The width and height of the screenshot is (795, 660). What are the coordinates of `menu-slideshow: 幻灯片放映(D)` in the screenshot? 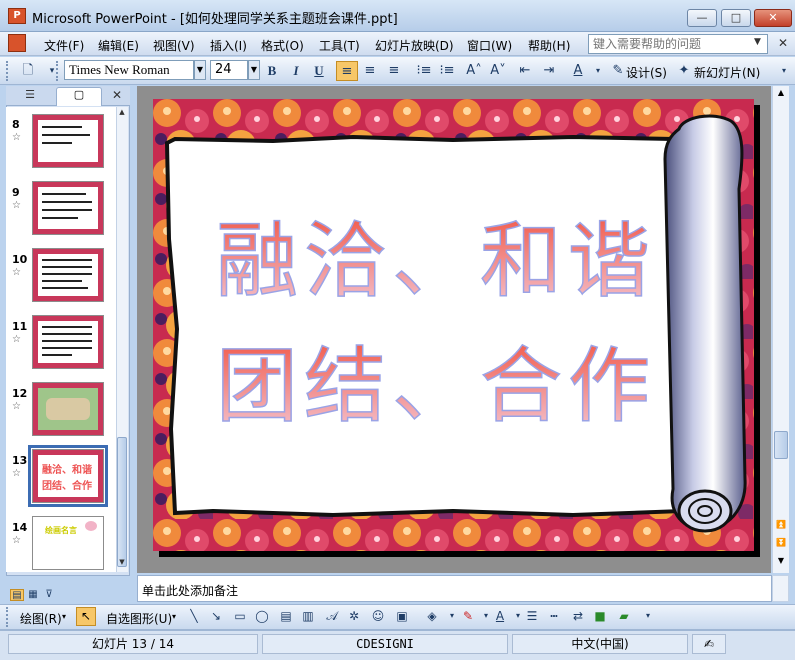 It's located at (414, 45).